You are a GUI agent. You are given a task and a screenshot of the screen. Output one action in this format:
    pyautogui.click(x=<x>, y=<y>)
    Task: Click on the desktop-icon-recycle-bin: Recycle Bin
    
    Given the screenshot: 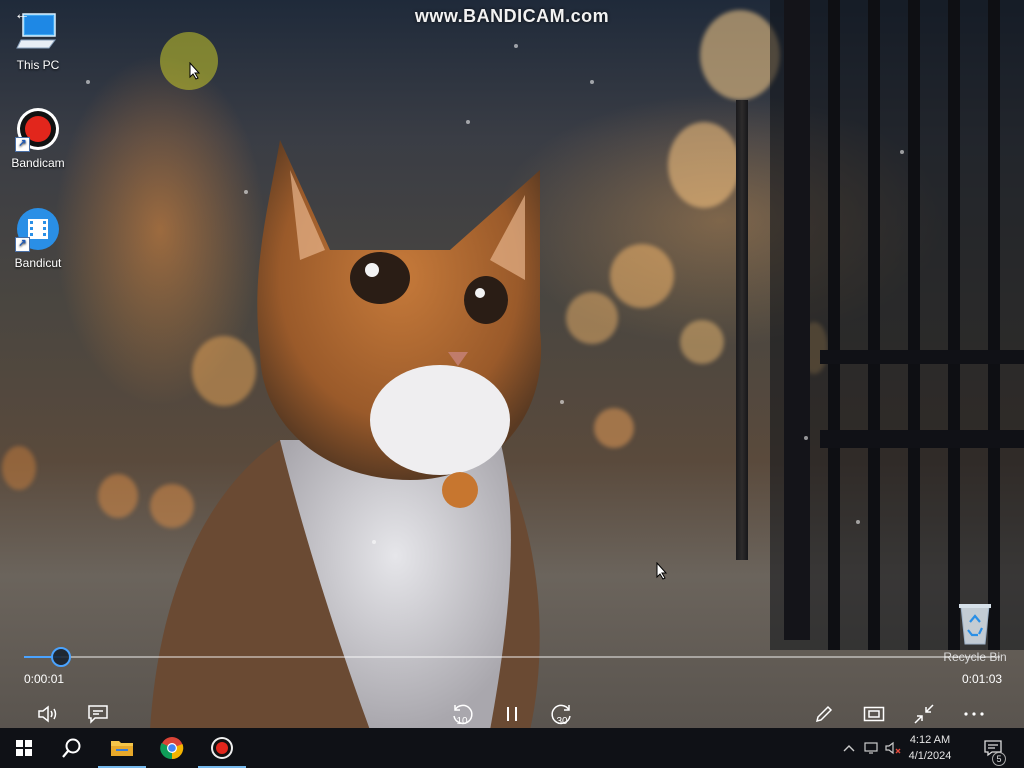 What is the action you would take?
    pyautogui.click(x=975, y=633)
    